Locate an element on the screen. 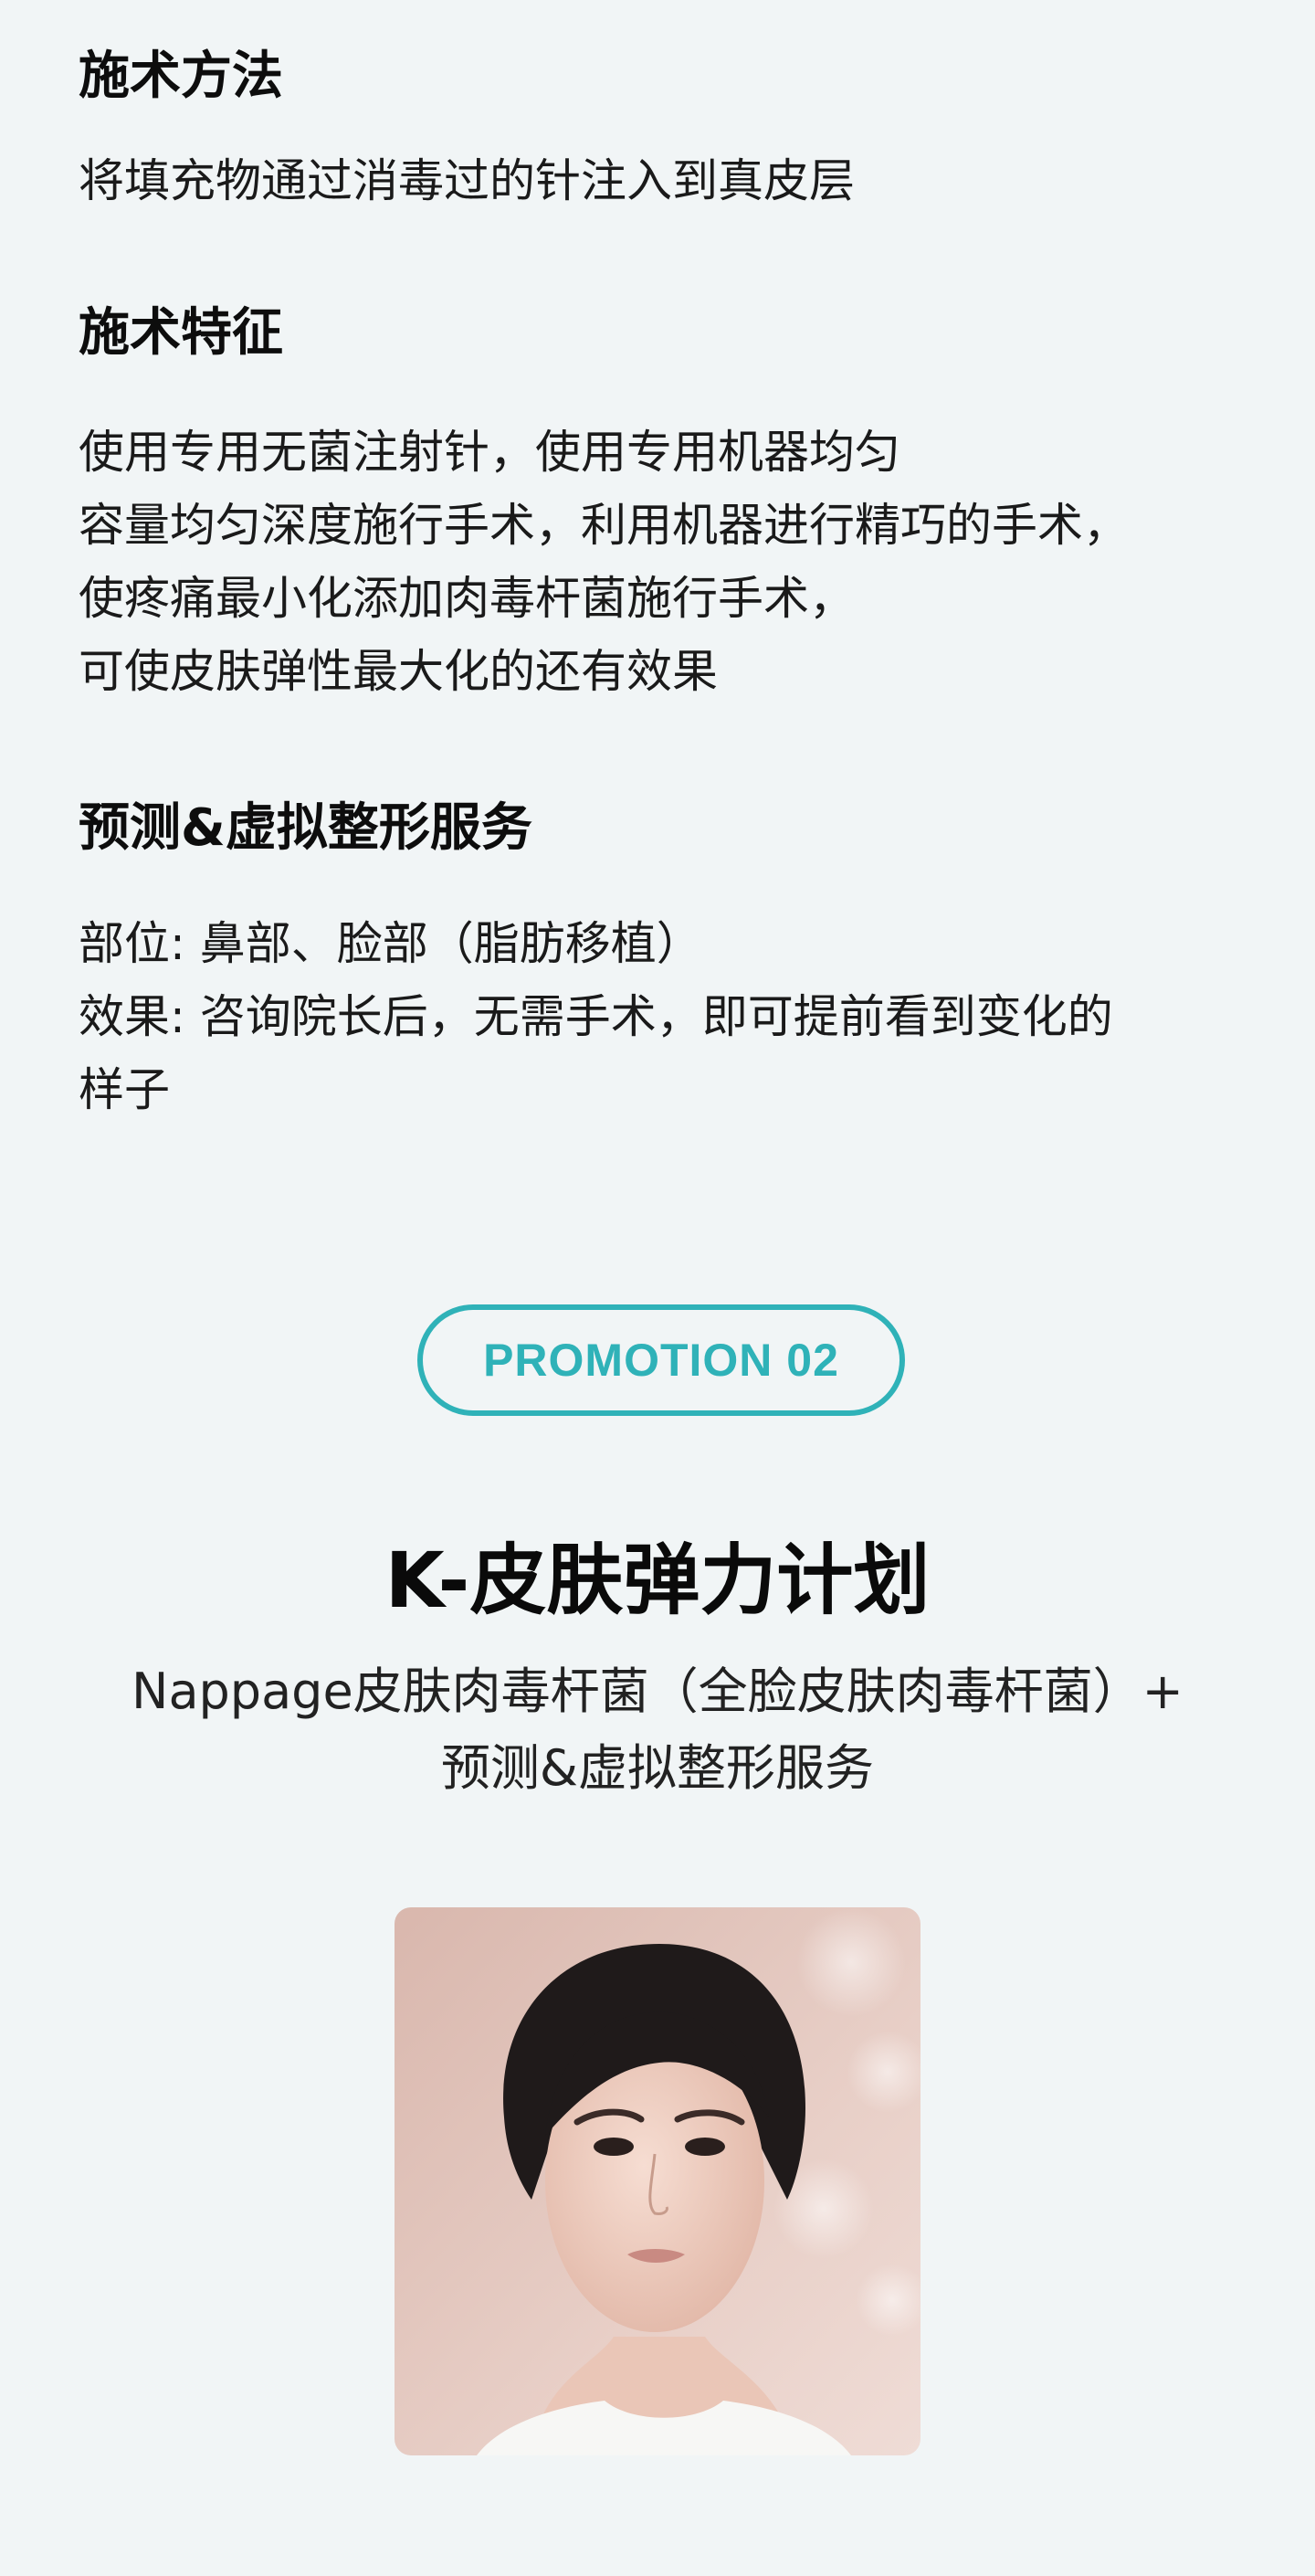 The image size is (1315, 2576). section-body-line: 效果: 咨询院长后，无需手术，即可提前看到变化的 is located at coordinates (596, 1016).